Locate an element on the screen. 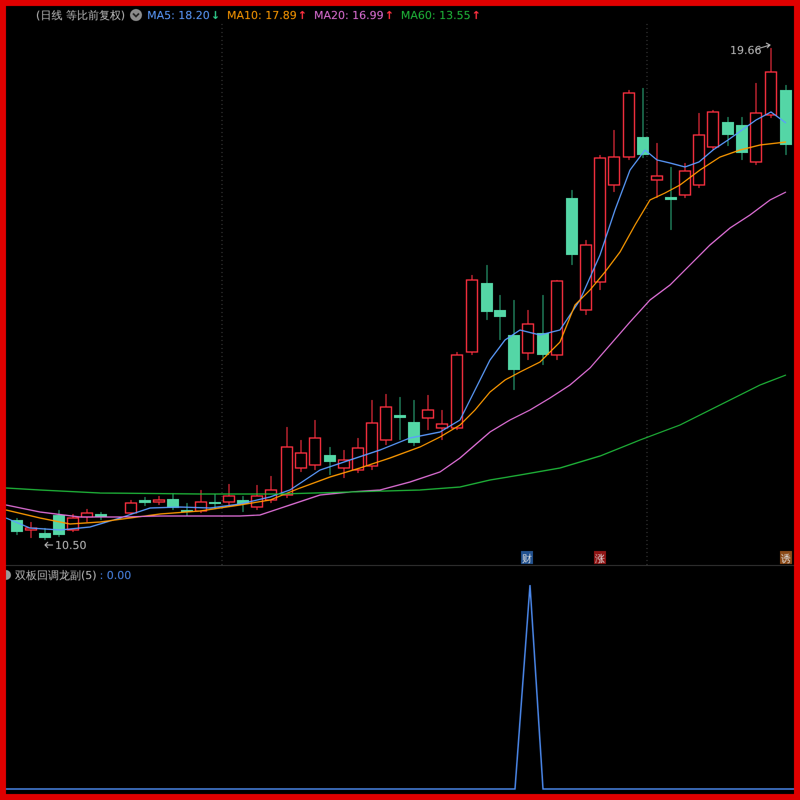  indicator-value: : 0.00 is located at coordinates (116, 575).